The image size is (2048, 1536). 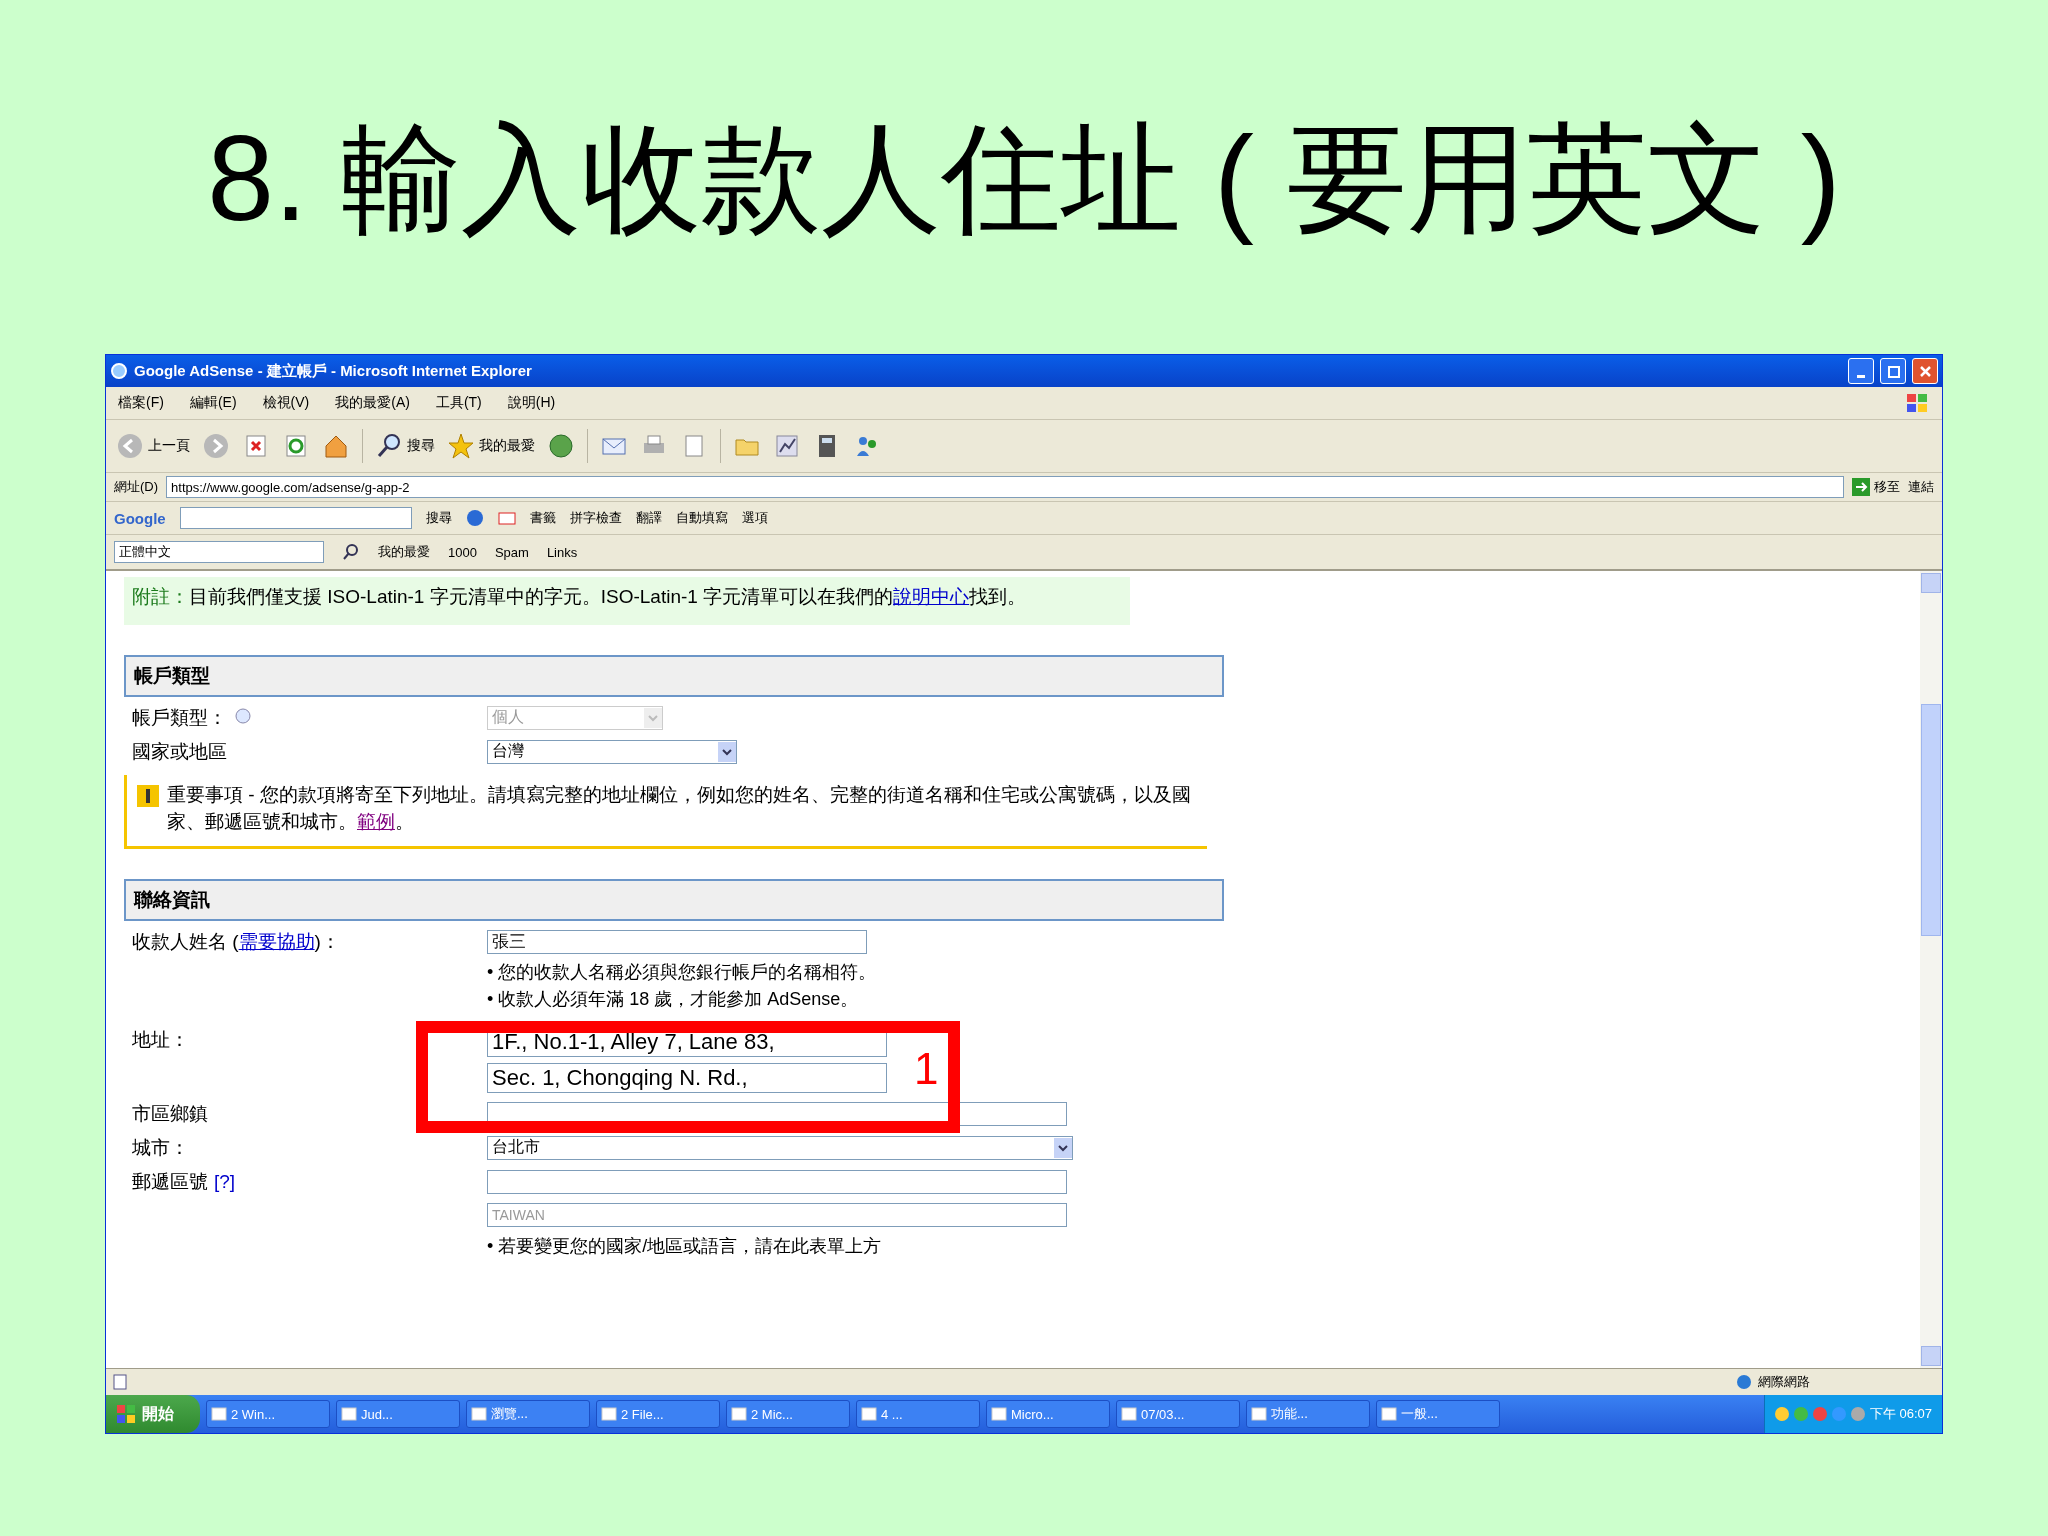 I want to click on country-select: 台灣, so click(x=612, y=751).